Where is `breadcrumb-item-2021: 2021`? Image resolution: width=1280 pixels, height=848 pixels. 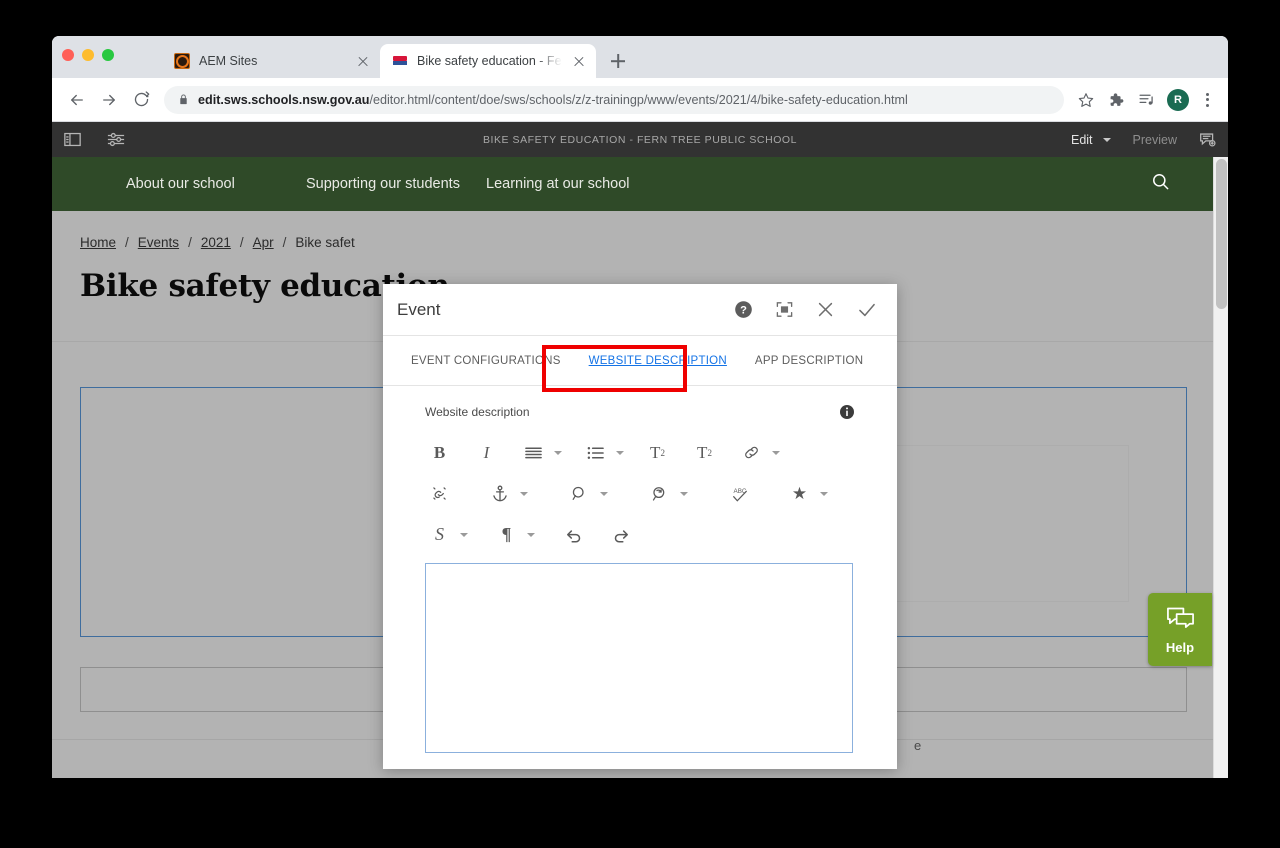 breadcrumb-item-2021: 2021 is located at coordinates (216, 242).